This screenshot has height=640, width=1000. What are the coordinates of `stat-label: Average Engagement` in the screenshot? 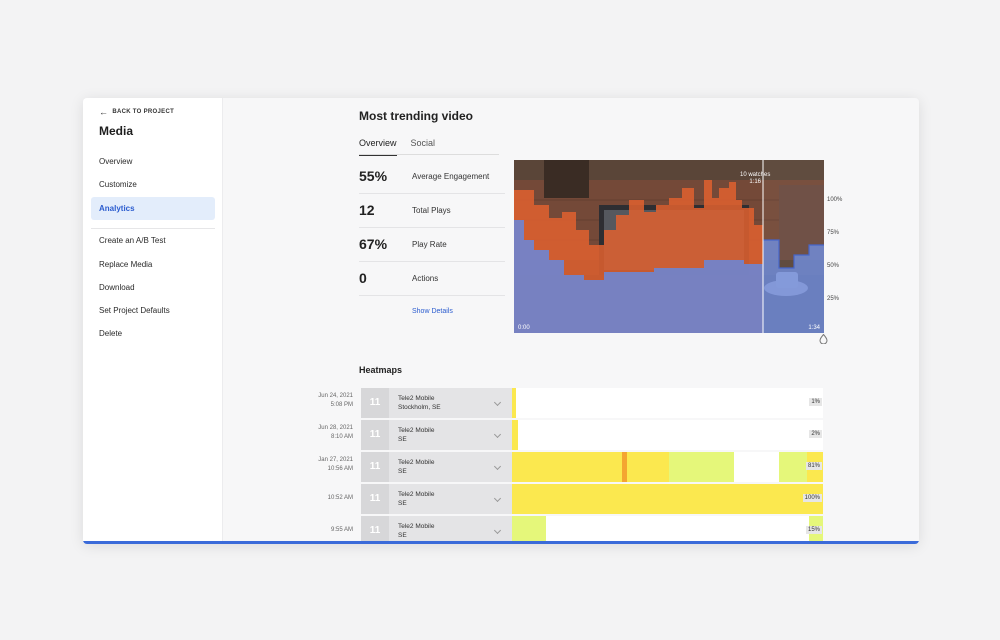 It's located at (451, 176).